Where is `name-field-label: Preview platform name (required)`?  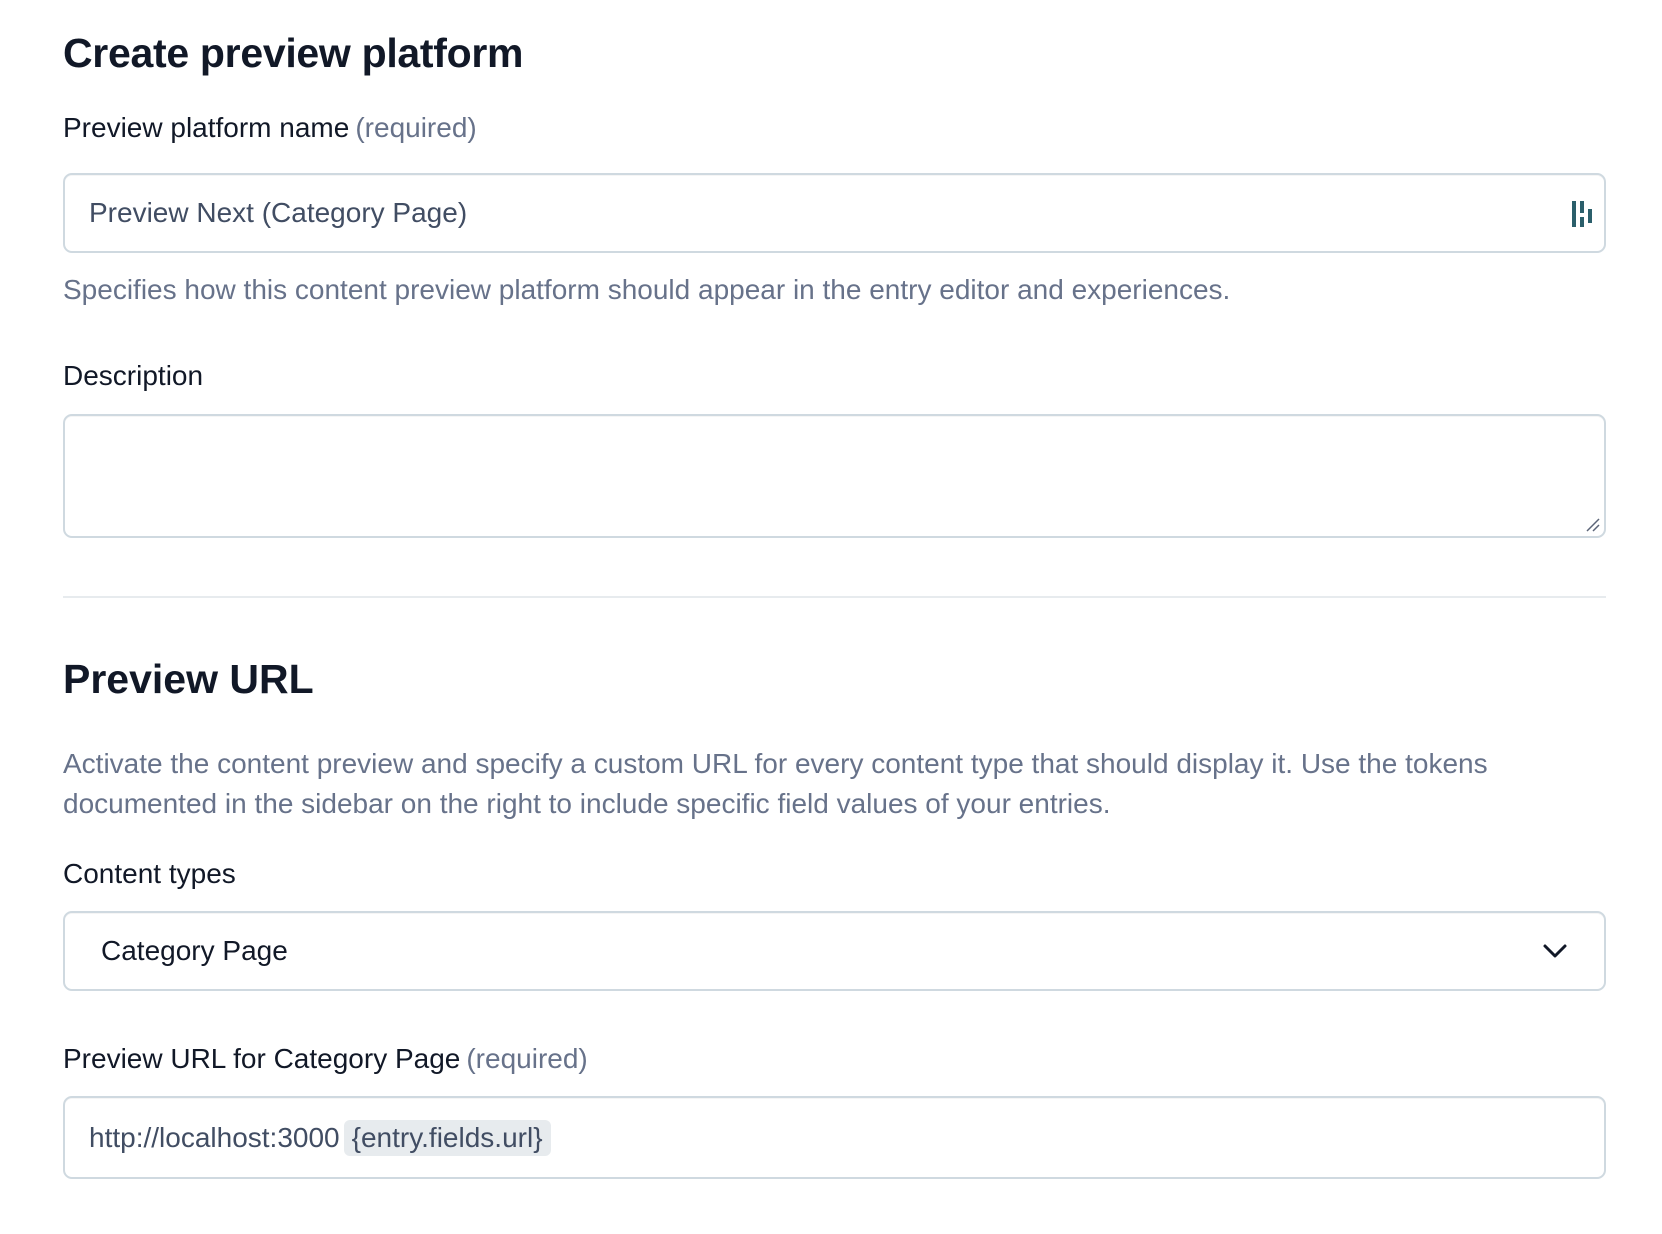 name-field-label: Preview platform name (required) is located at coordinates (270, 128).